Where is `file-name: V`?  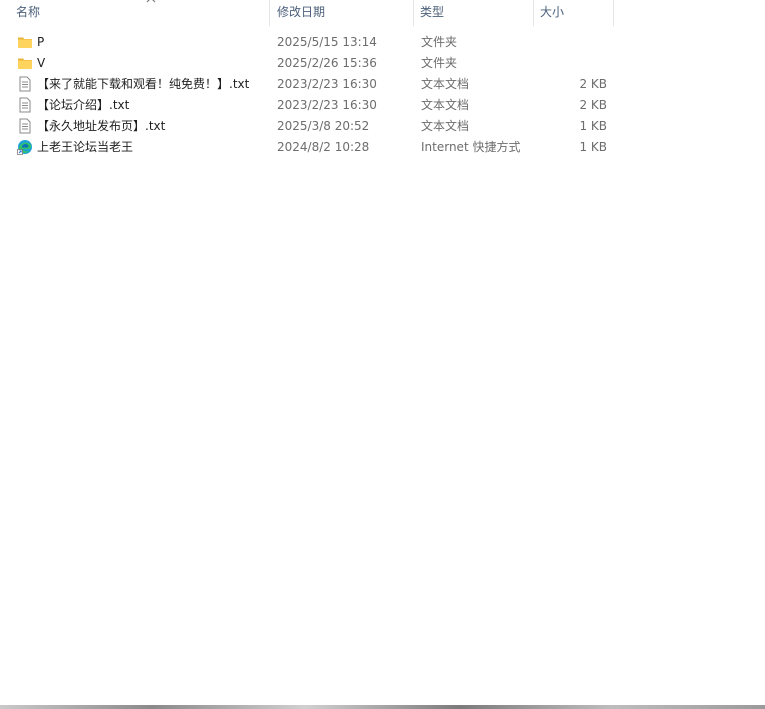 file-name: V is located at coordinates (41, 63).